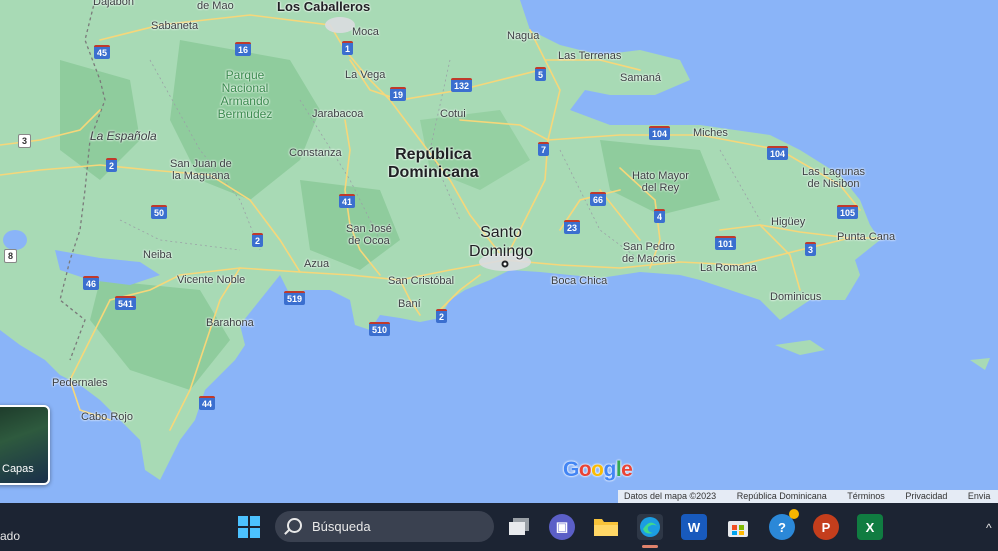 This screenshot has width=998, height=551. Describe the element at coordinates (421, 281) in the screenshot. I see `city-san-cristobal: San Cristóbal` at that location.